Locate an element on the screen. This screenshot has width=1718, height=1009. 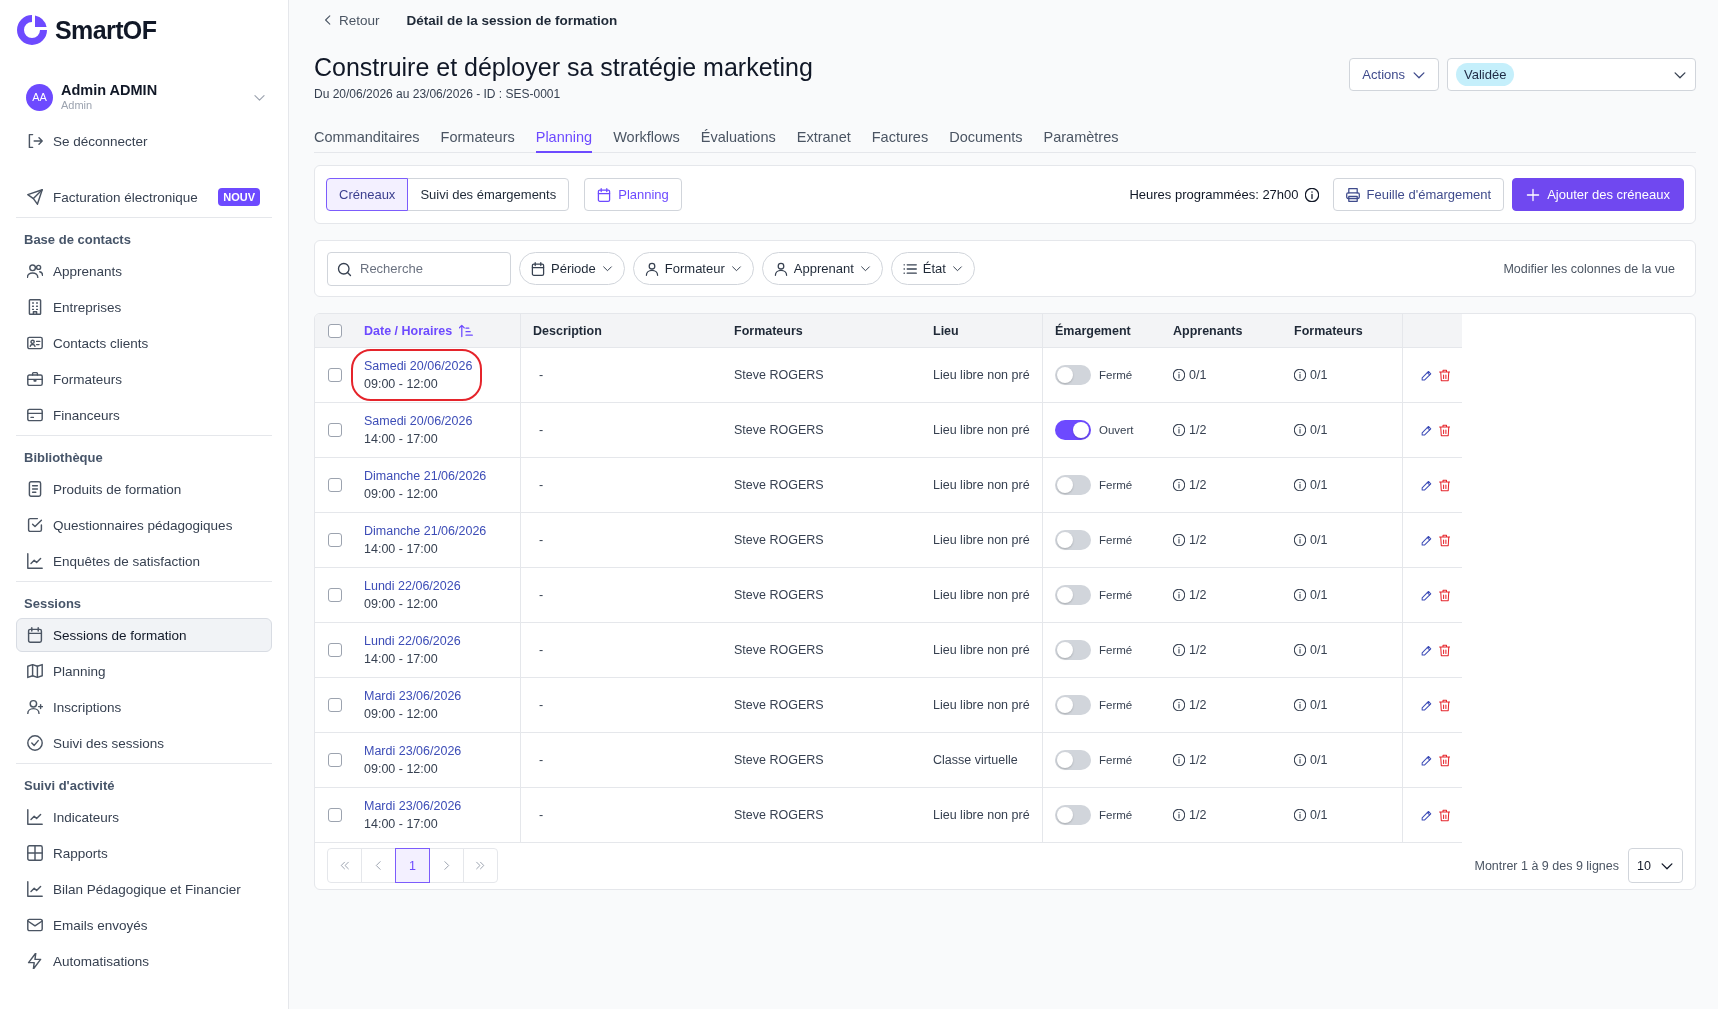
nav-item: Rapports is located at coordinates (144, 853).